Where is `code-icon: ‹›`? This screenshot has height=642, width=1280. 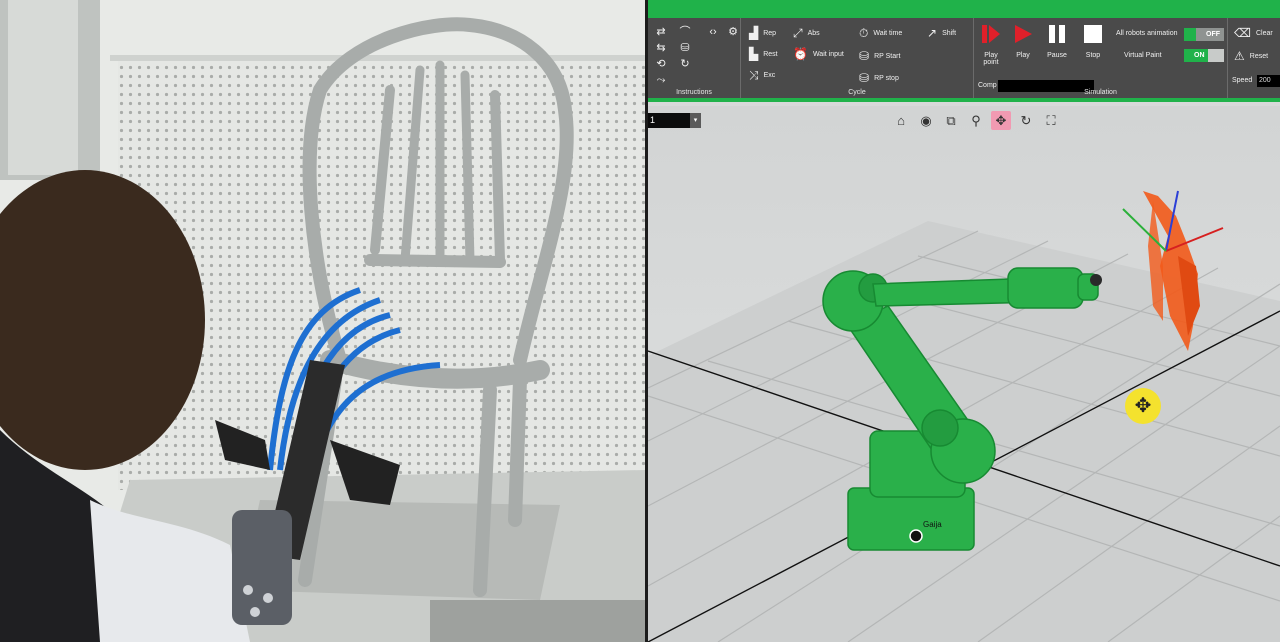
code-icon: ‹› is located at coordinates (713, 32).